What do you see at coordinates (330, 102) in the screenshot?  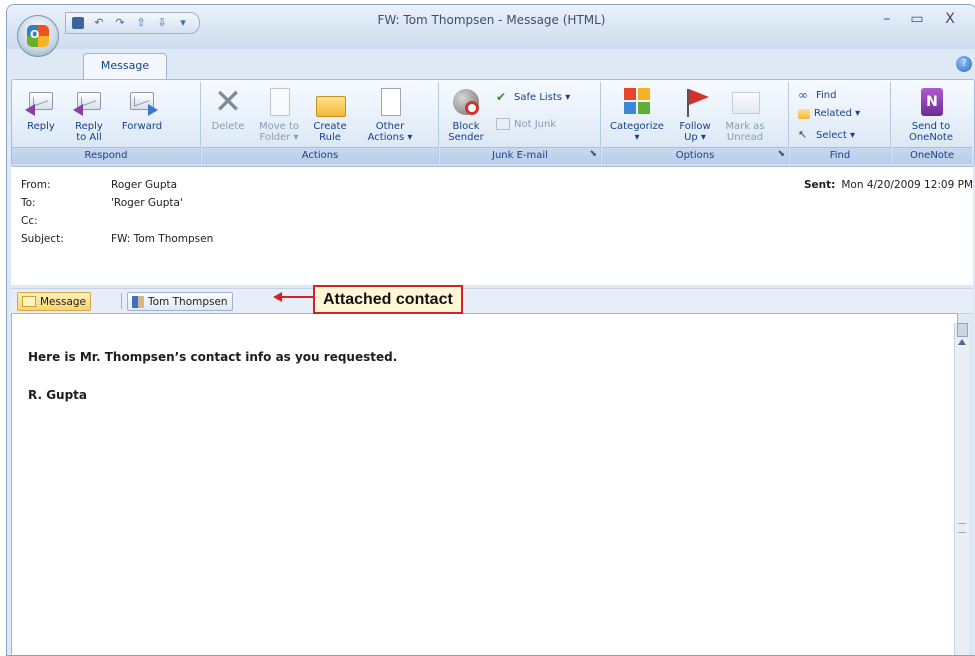 I see `create-rule-folder-icon` at bounding box center [330, 102].